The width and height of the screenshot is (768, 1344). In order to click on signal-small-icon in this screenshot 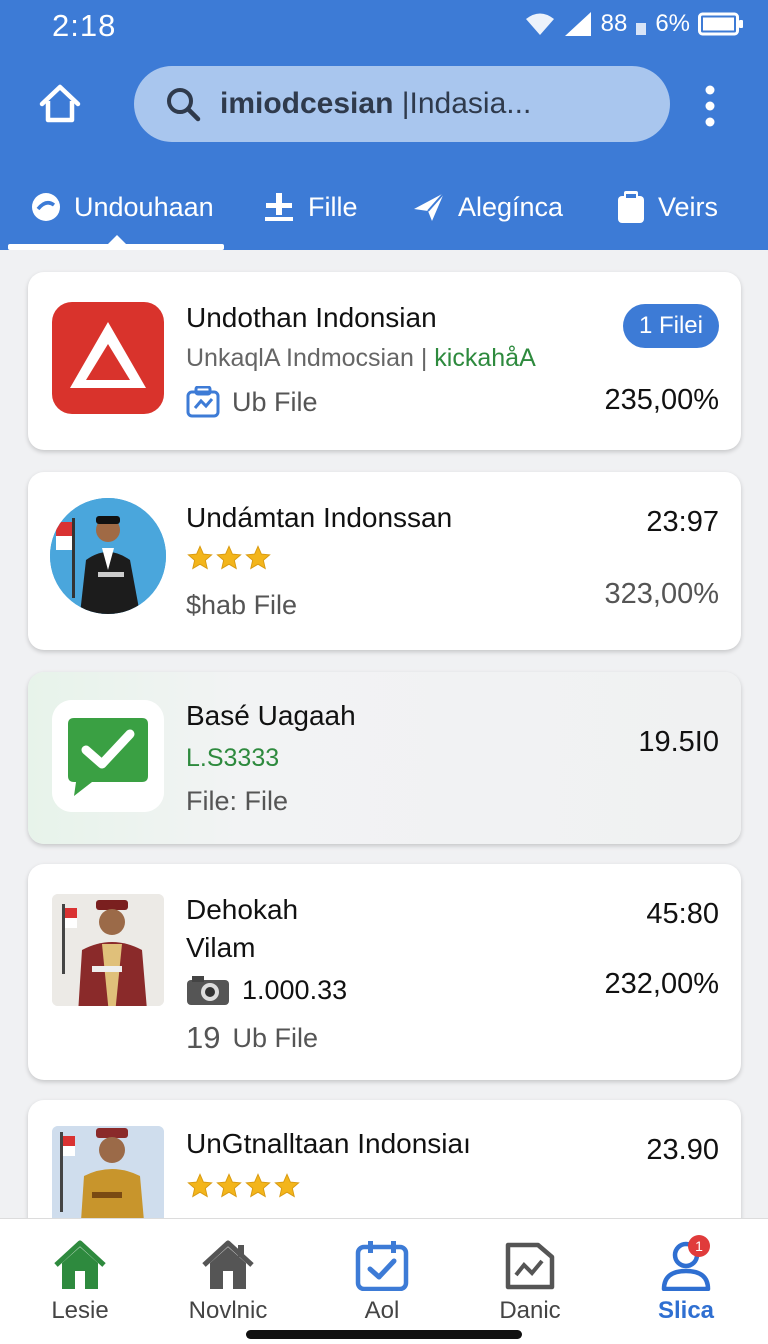, I will do `click(641, 29)`.